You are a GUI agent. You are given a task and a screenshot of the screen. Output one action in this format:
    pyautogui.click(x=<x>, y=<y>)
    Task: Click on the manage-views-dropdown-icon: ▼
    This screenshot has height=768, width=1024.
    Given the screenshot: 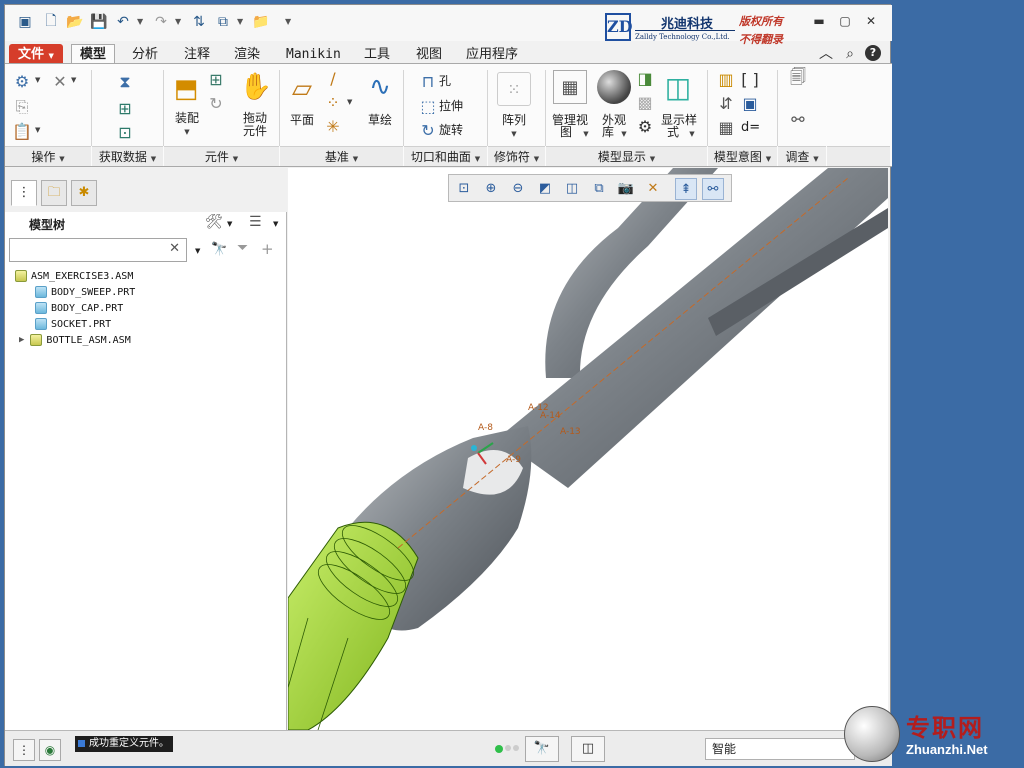 What is the action you would take?
    pyautogui.click(x=586, y=134)
    